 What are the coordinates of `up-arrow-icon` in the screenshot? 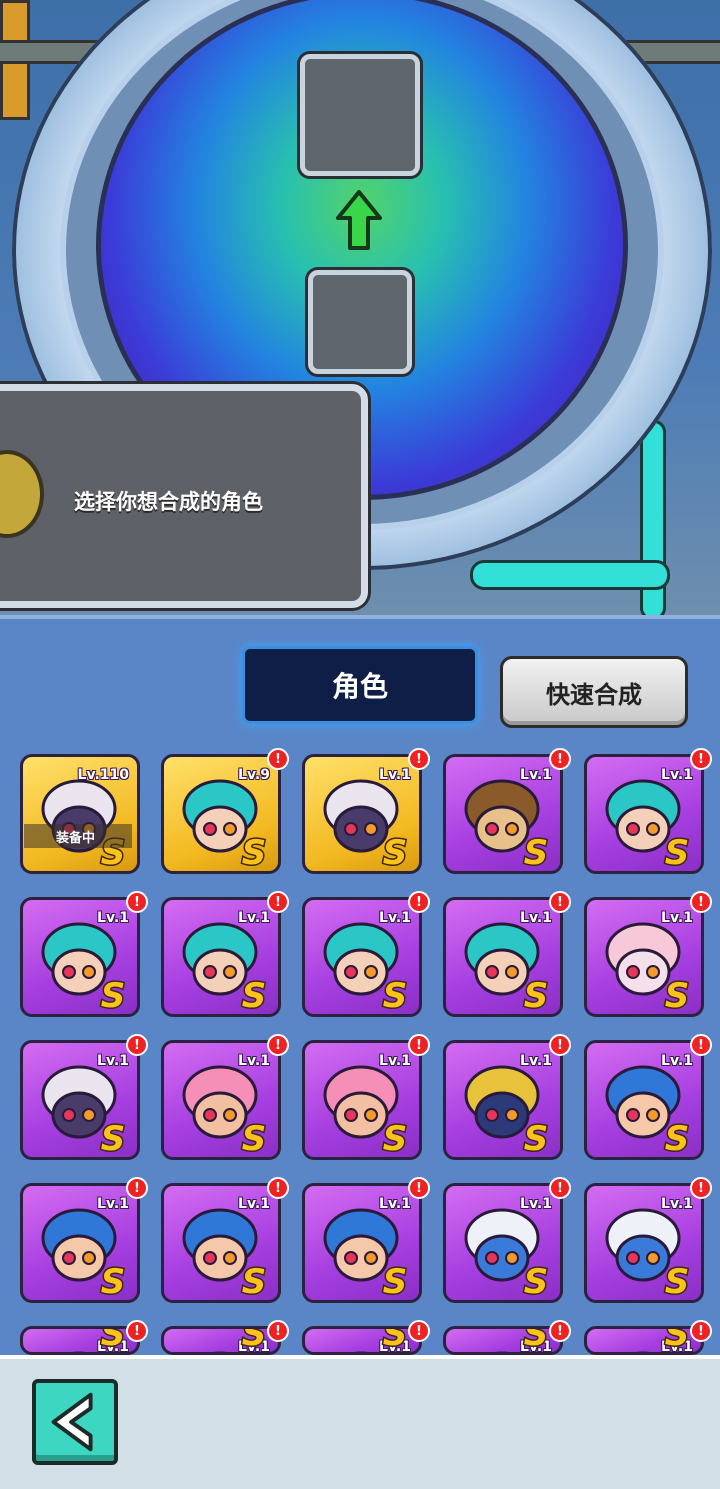 It's located at (359, 220).